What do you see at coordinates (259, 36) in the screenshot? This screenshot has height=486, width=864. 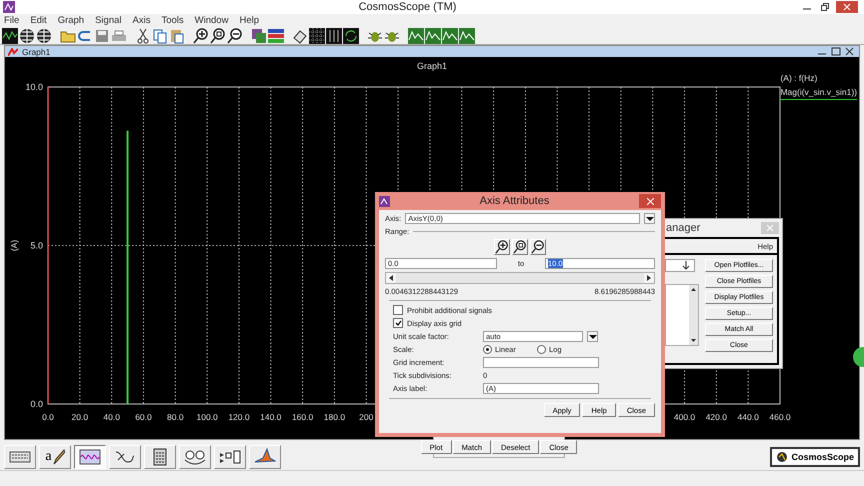 I see `stacked-squares-icon` at bounding box center [259, 36].